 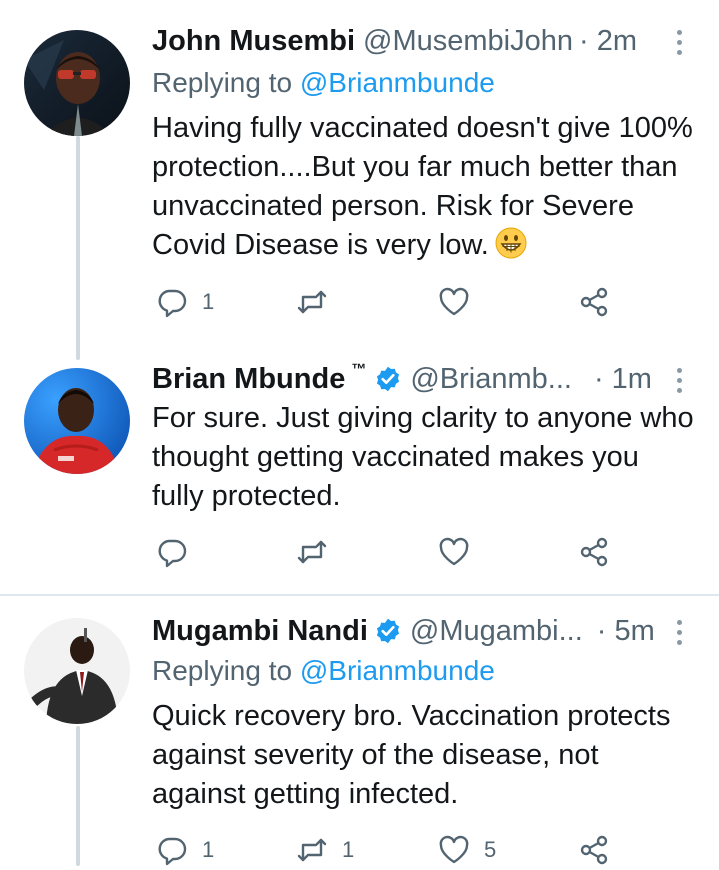 I want to click on timestamp: · 5m, so click(x=626, y=631).